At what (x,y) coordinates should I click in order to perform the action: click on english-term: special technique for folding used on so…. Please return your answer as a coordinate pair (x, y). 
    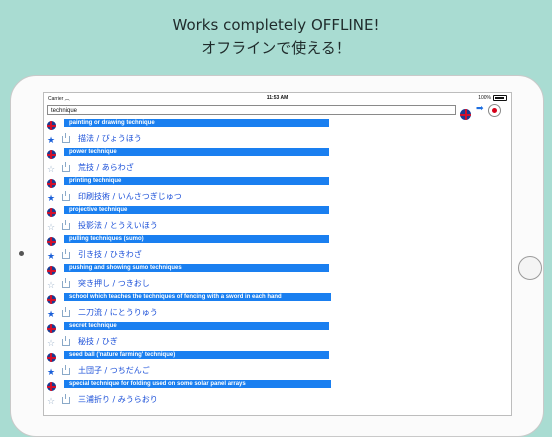
    Looking at the image, I should click on (197, 384).